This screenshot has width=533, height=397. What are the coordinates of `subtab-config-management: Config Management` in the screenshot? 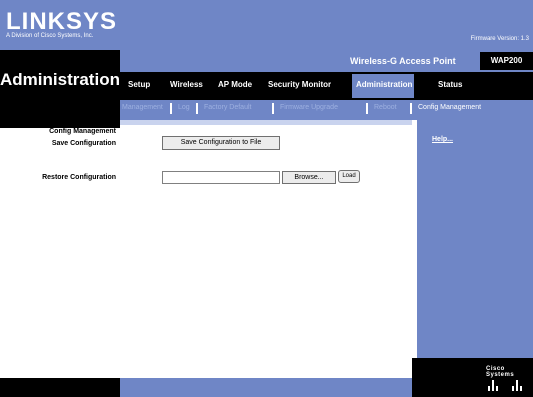 It's located at (449, 107).